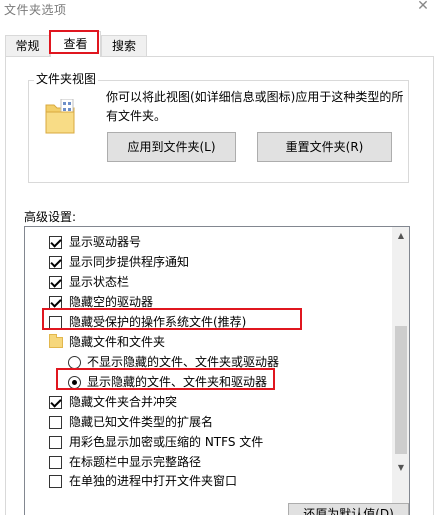 This screenshot has width=436, height=515. What do you see at coordinates (35, 10) in the screenshot?
I see `window-title: 文件夹选项` at bounding box center [35, 10].